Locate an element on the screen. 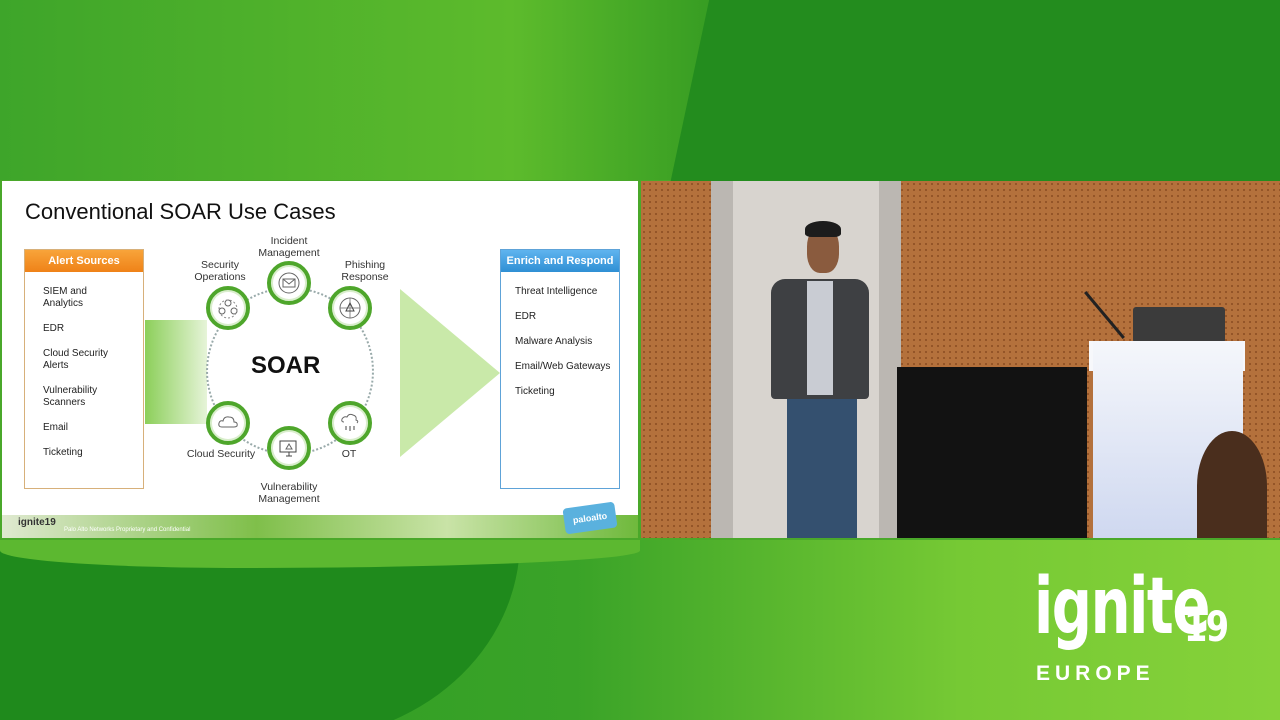 This screenshot has width=1280, height=720. envelope-icon is located at coordinates (289, 283).